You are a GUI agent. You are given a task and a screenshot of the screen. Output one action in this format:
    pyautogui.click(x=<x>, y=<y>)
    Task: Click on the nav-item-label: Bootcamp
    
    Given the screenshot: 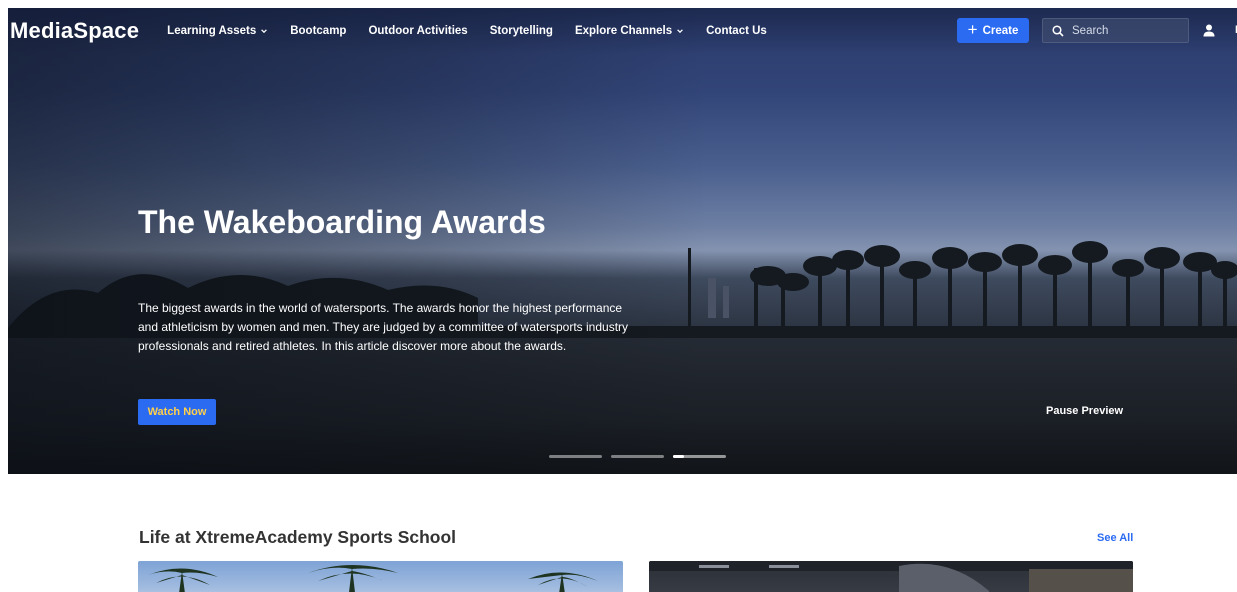 What is the action you would take?
    pyautogui.click(x=318, y=31)
    